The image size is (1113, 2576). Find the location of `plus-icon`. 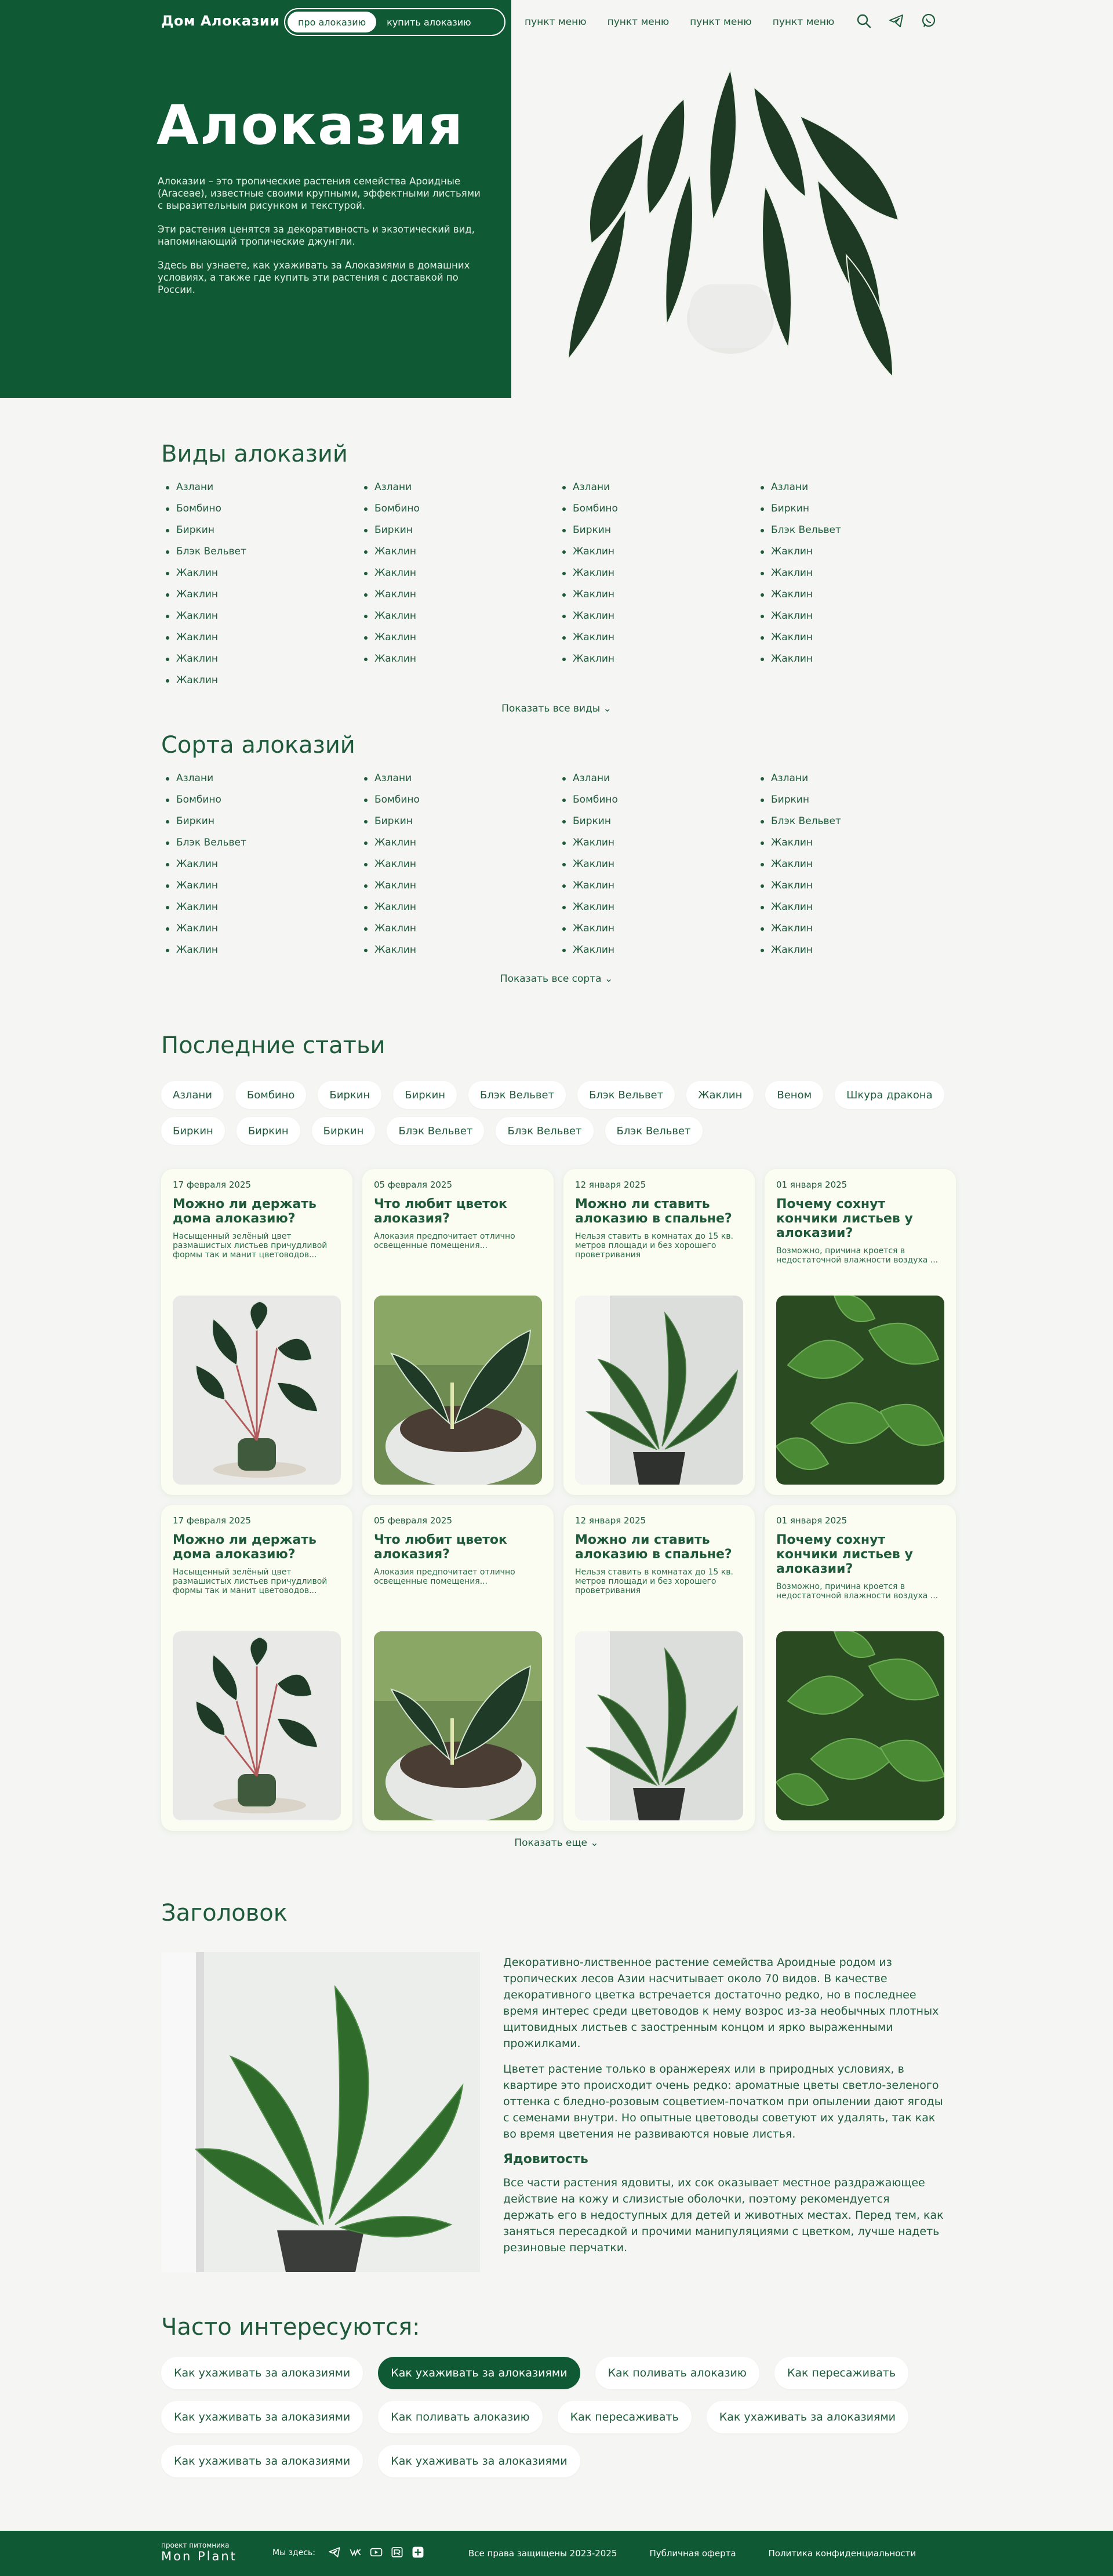

plus-icon is located at coordinates (418, 2552).